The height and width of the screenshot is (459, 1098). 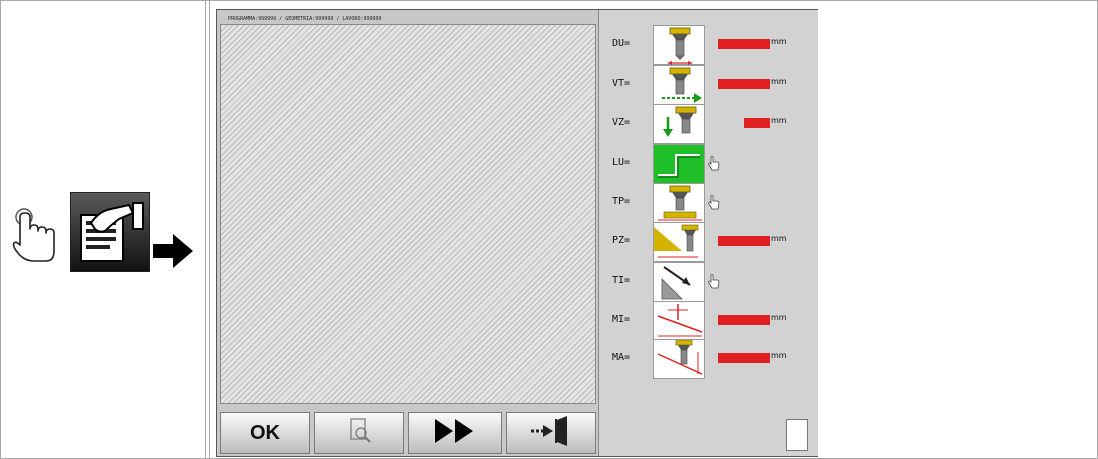 I want to click on exit-button, so click(x=551, y=433).